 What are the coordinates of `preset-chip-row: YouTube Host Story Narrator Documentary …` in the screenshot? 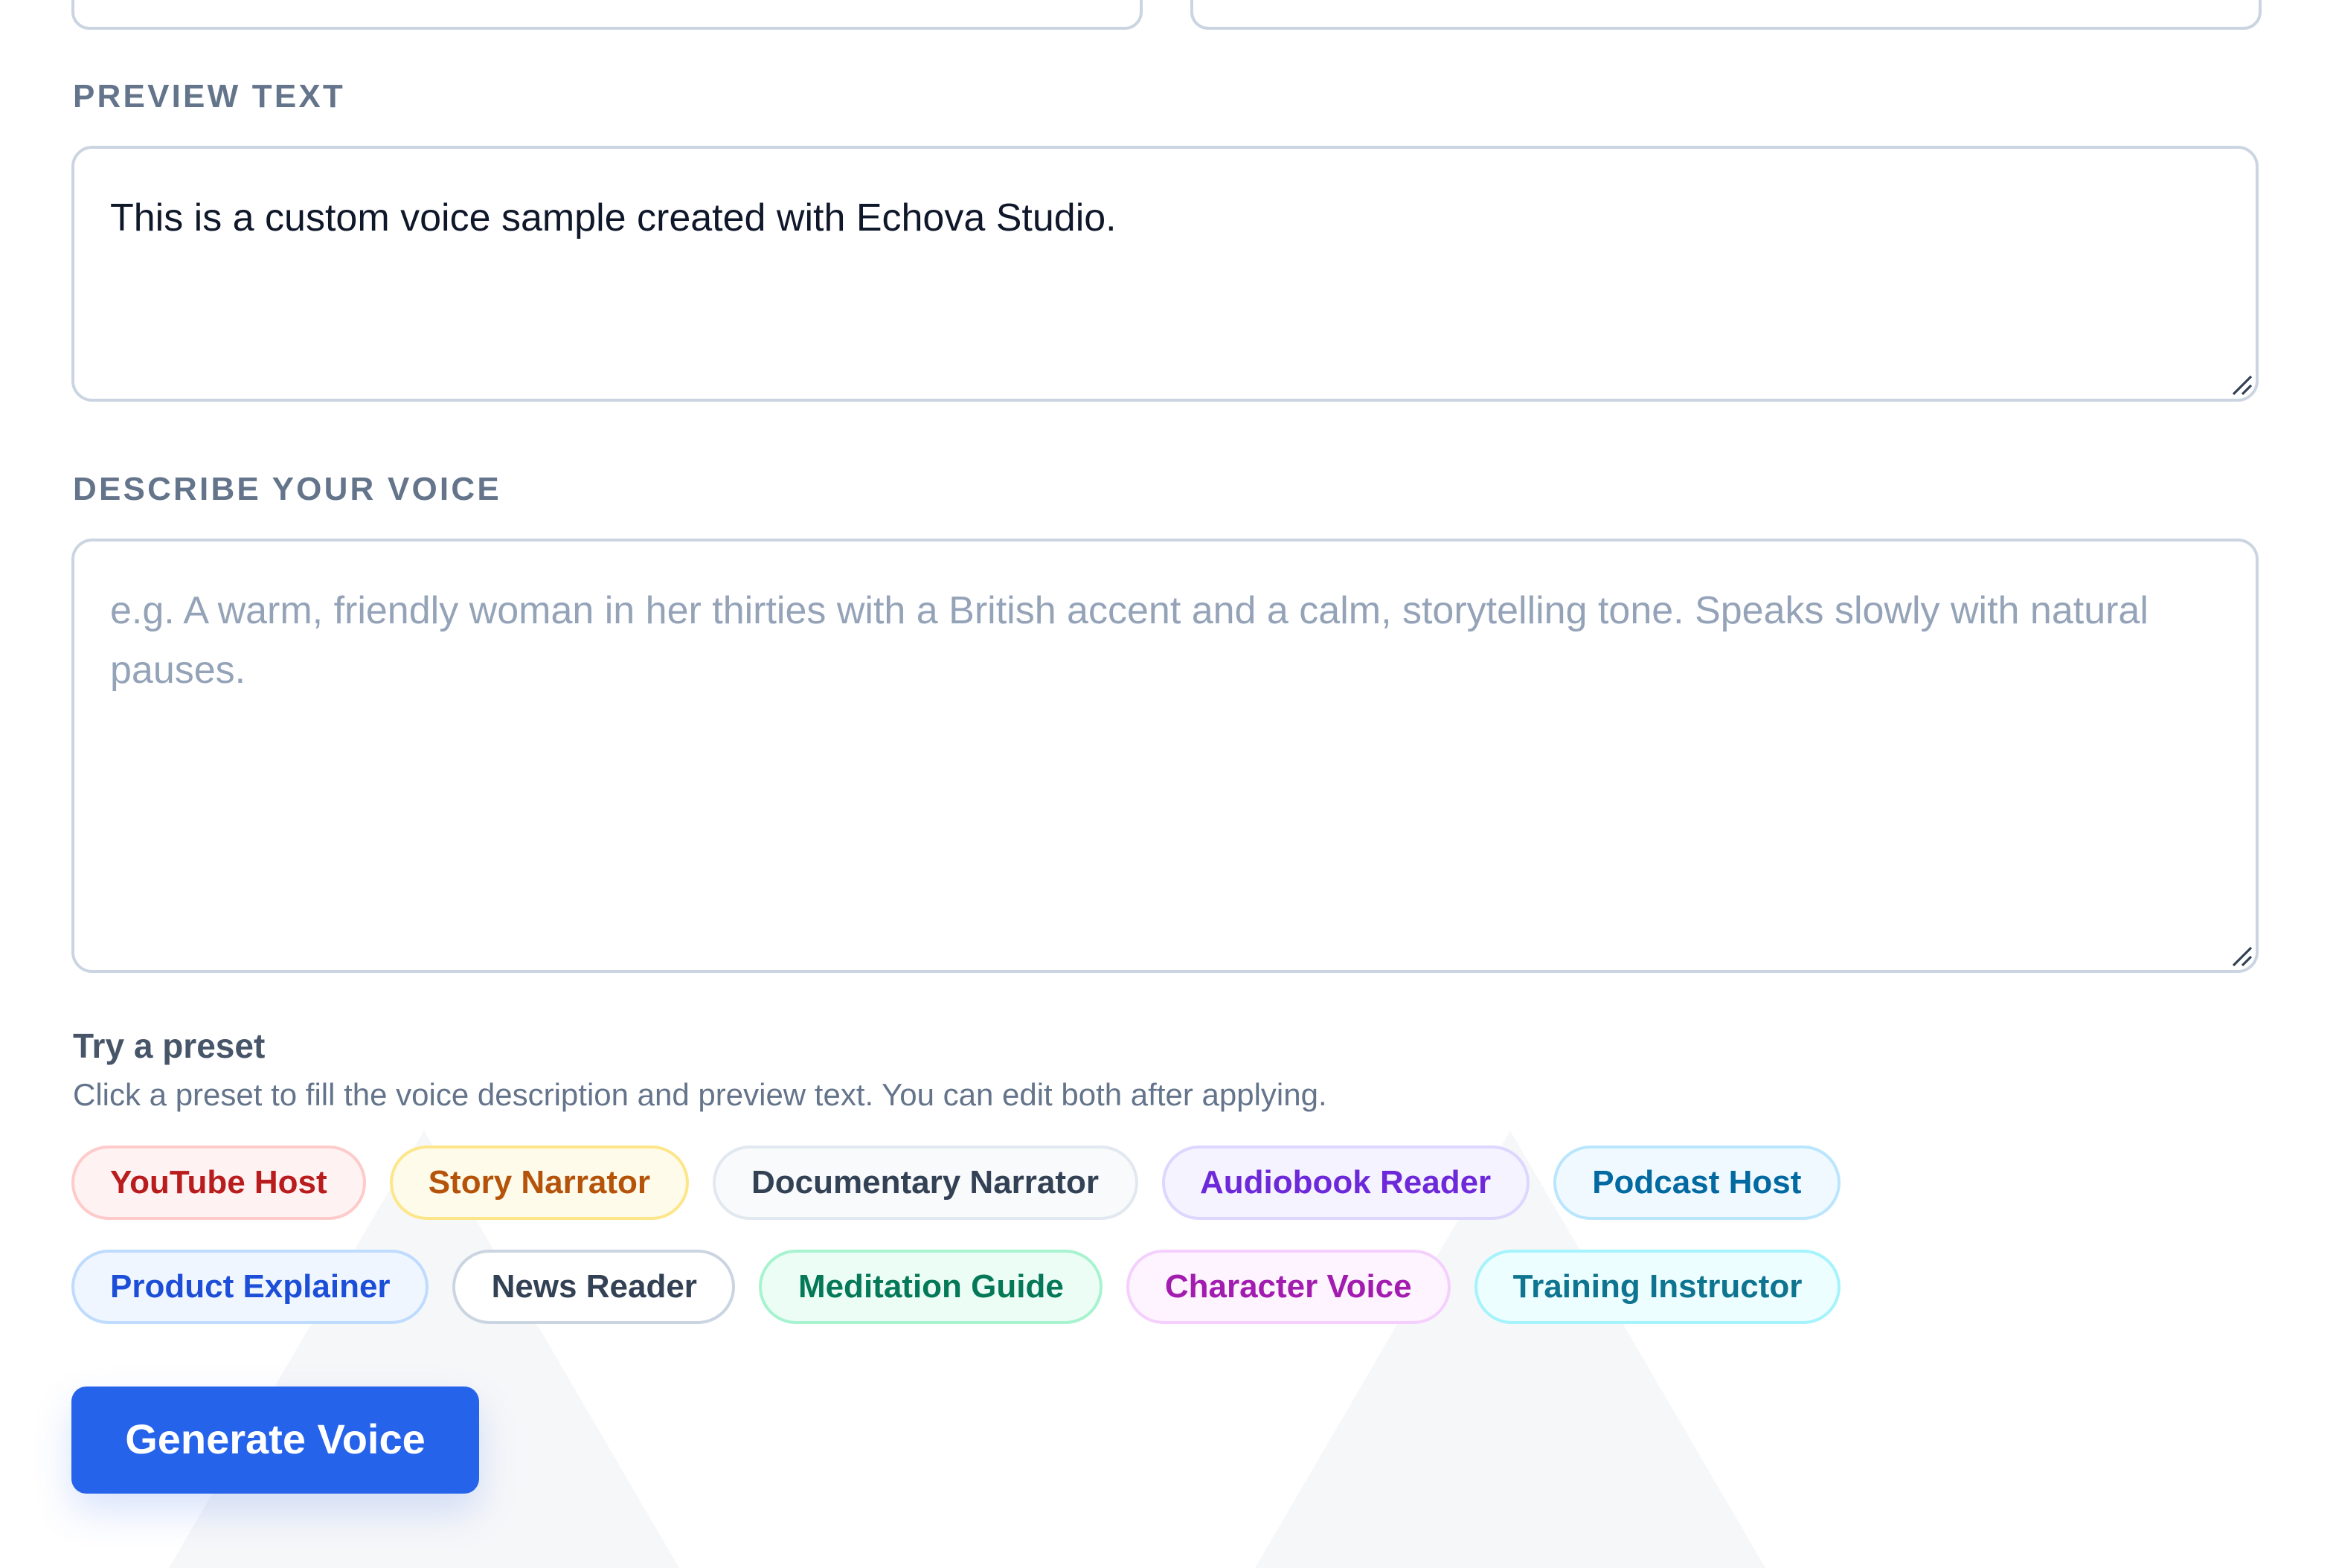 It's located at (956, 1183).